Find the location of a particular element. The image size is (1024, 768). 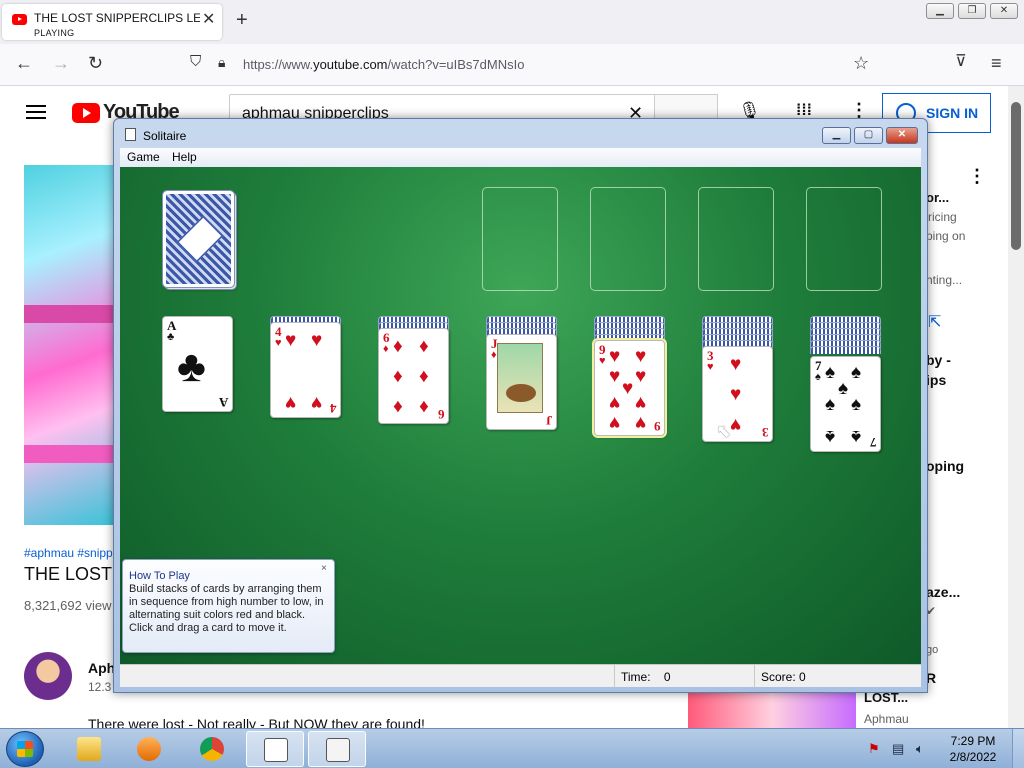

close-tab-icon: ✕ is located at coordinates (208, 20).